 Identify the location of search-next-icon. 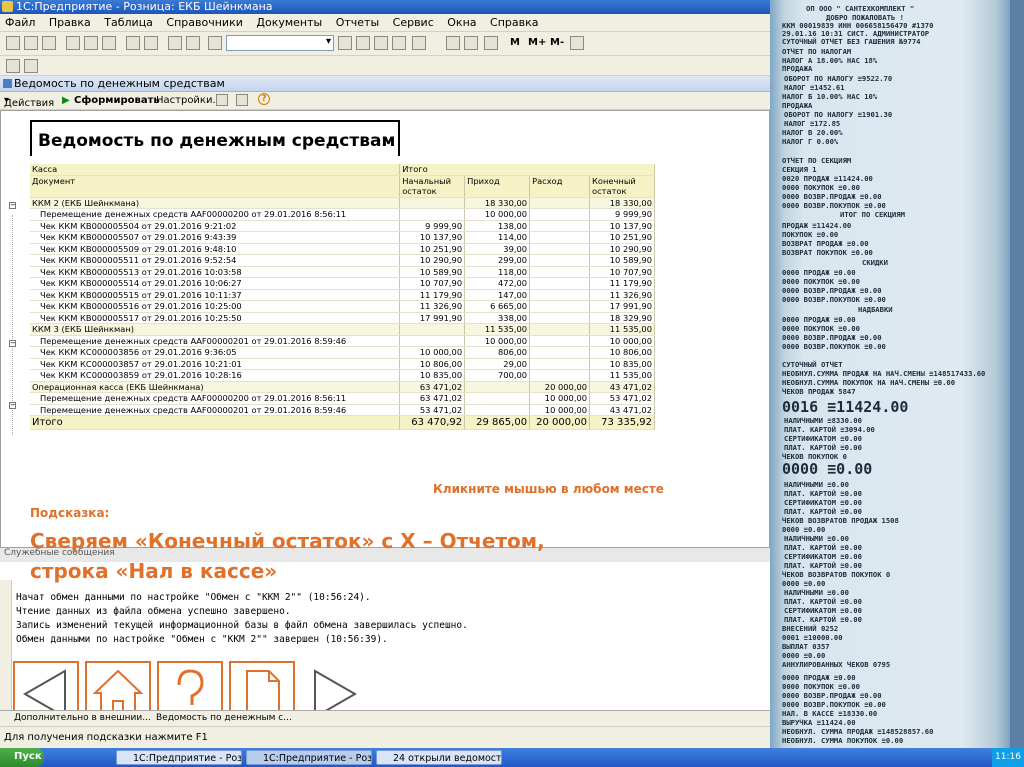
(363, 43).